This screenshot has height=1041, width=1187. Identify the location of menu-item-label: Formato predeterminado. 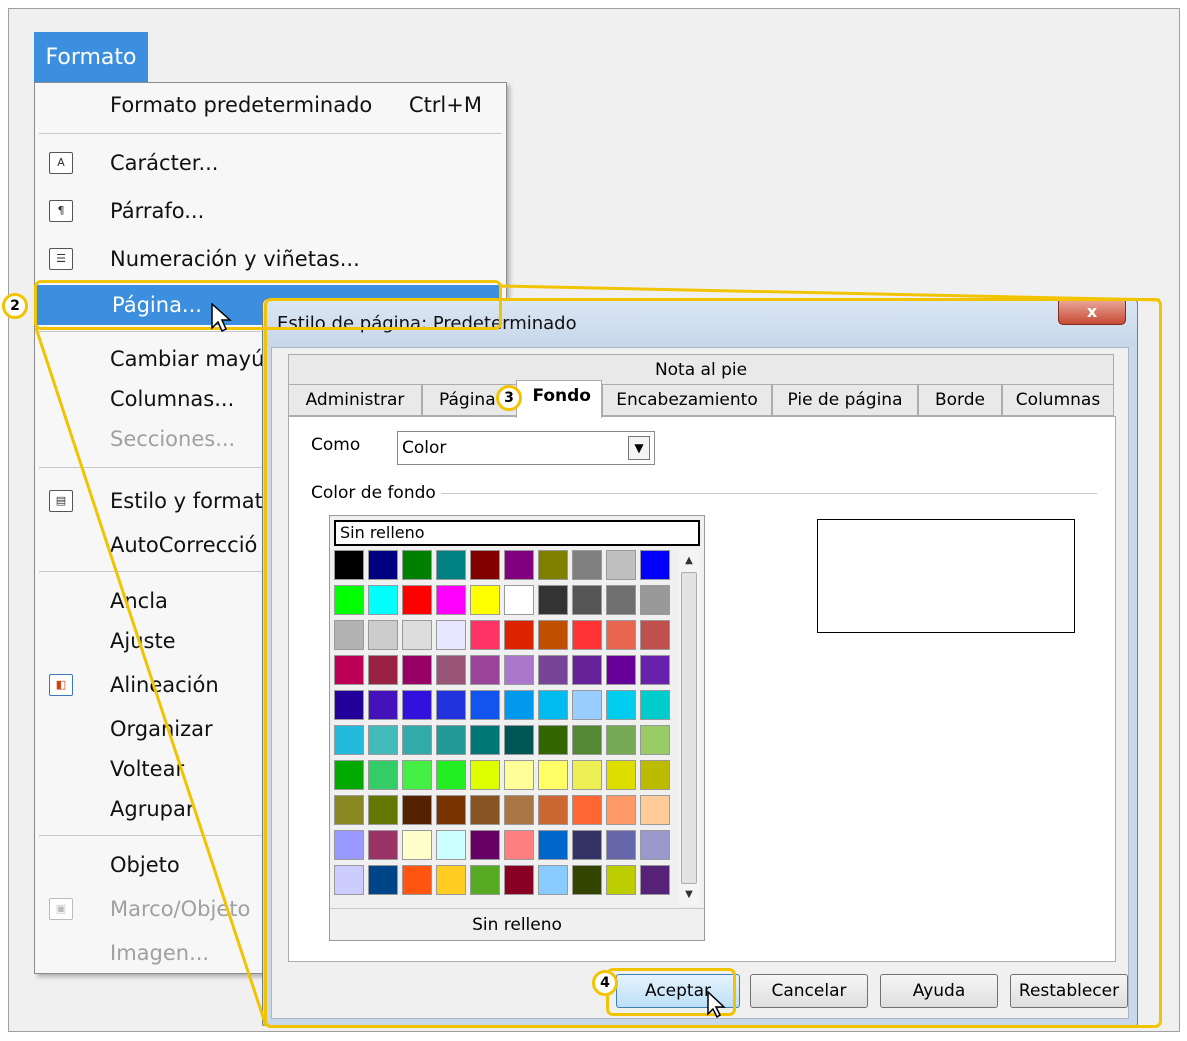
(241, 105).